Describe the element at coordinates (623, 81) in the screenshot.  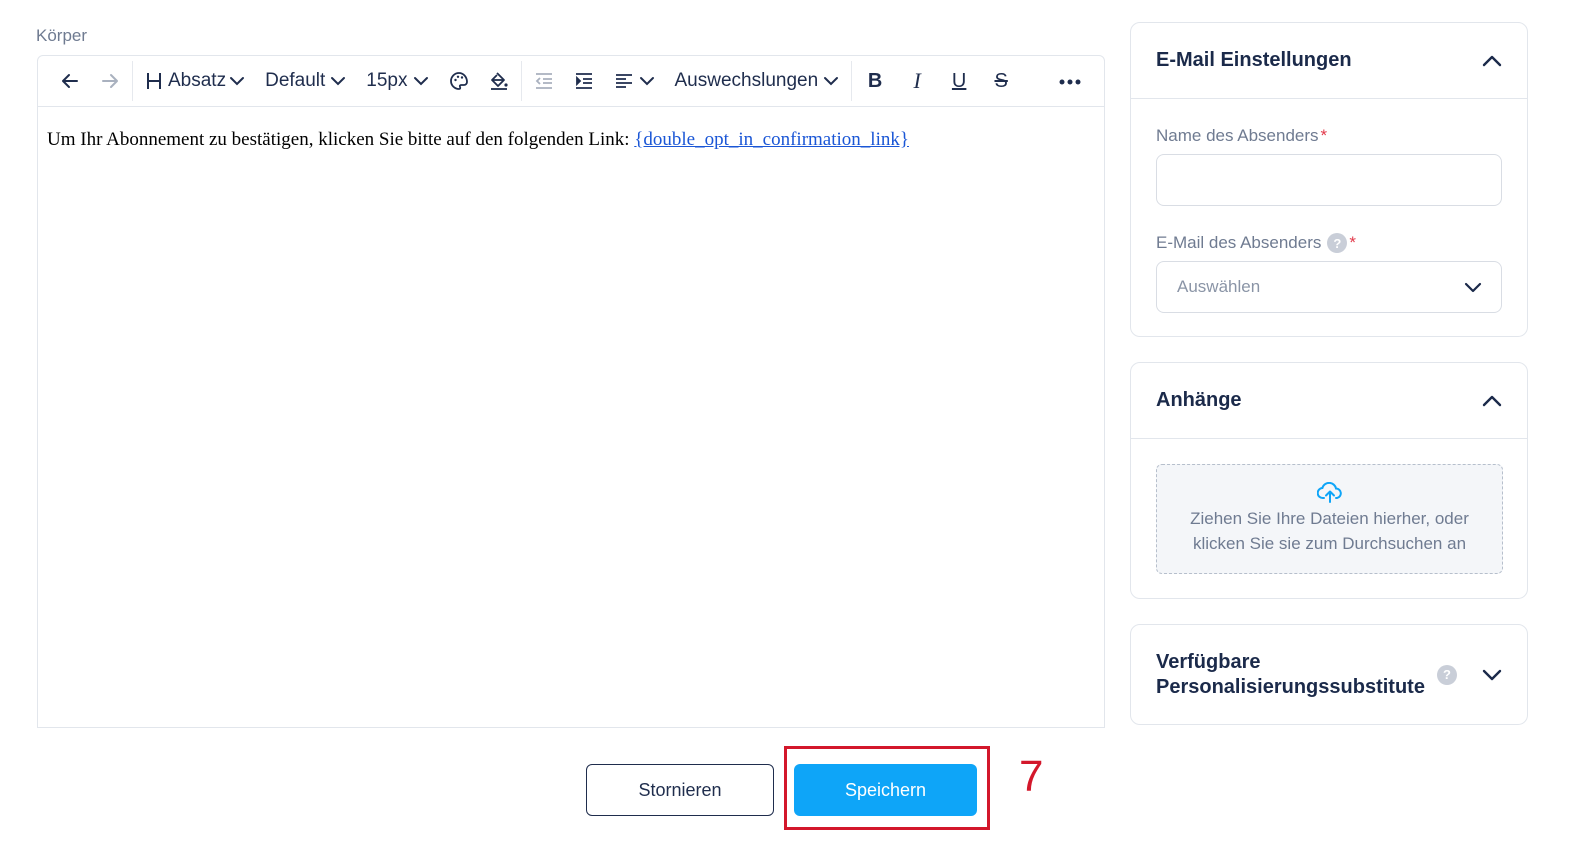
I see `align-left-icon` at that location.